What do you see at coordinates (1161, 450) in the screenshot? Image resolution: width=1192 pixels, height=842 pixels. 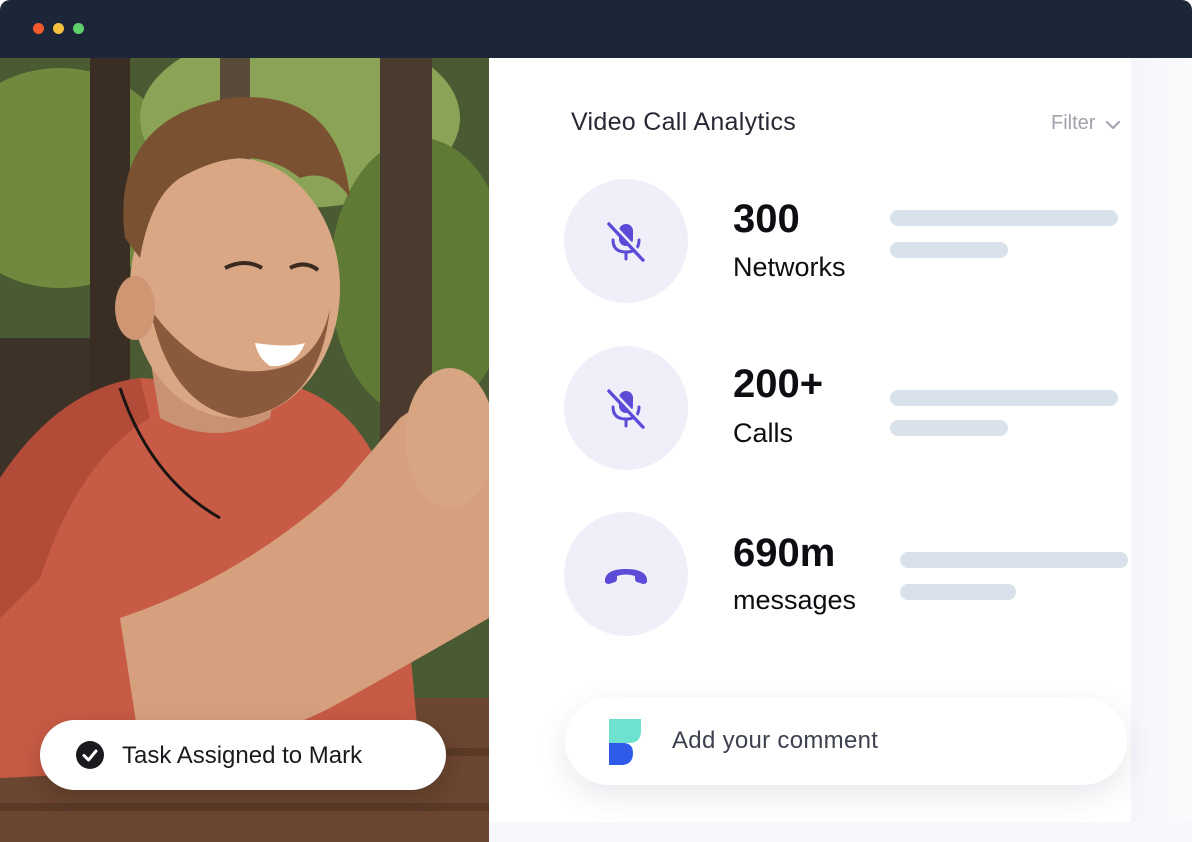 I see `panel-shadow` at bounding box center [1161, 450].